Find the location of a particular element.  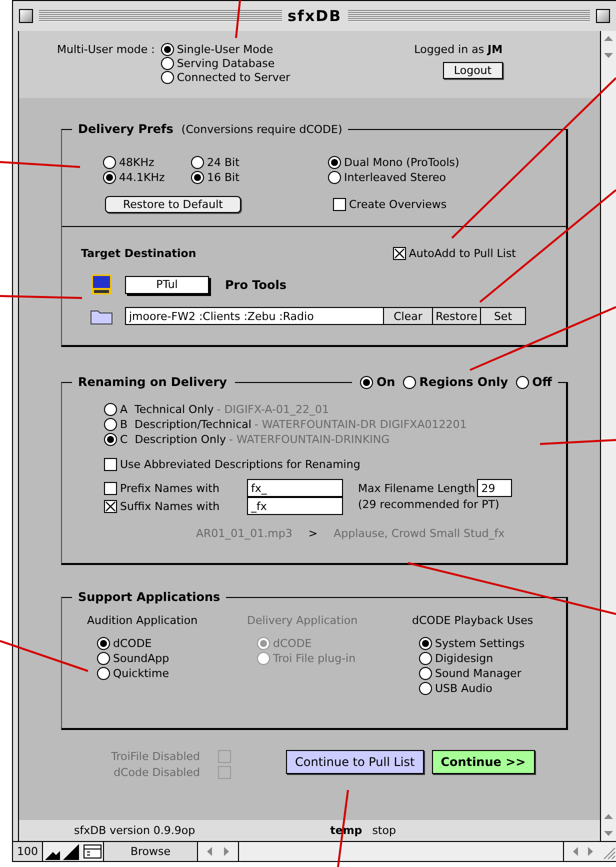

radio-label: Description/Technical is located at coordinates (193, 424).